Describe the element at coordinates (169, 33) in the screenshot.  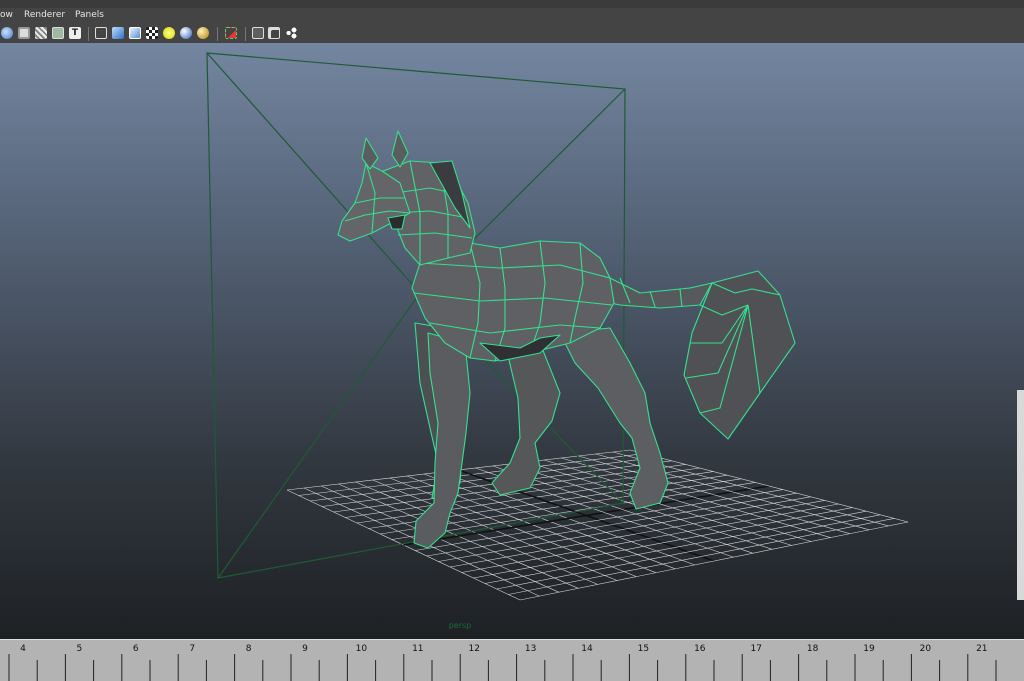
I see `light-bulb-icon` at that location.